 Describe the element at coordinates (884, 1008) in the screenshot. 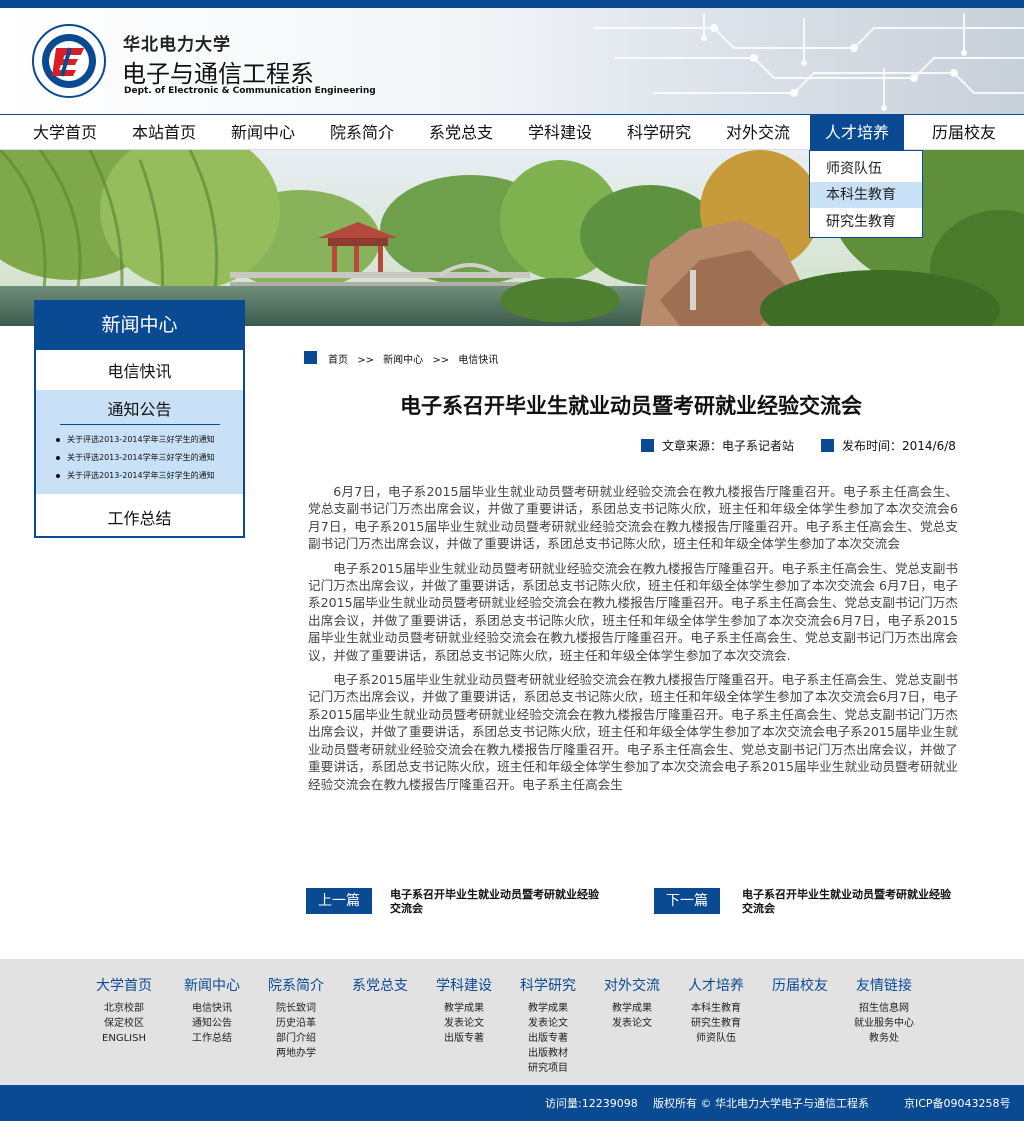

I see `footer-link: 招生信息网` at that location.